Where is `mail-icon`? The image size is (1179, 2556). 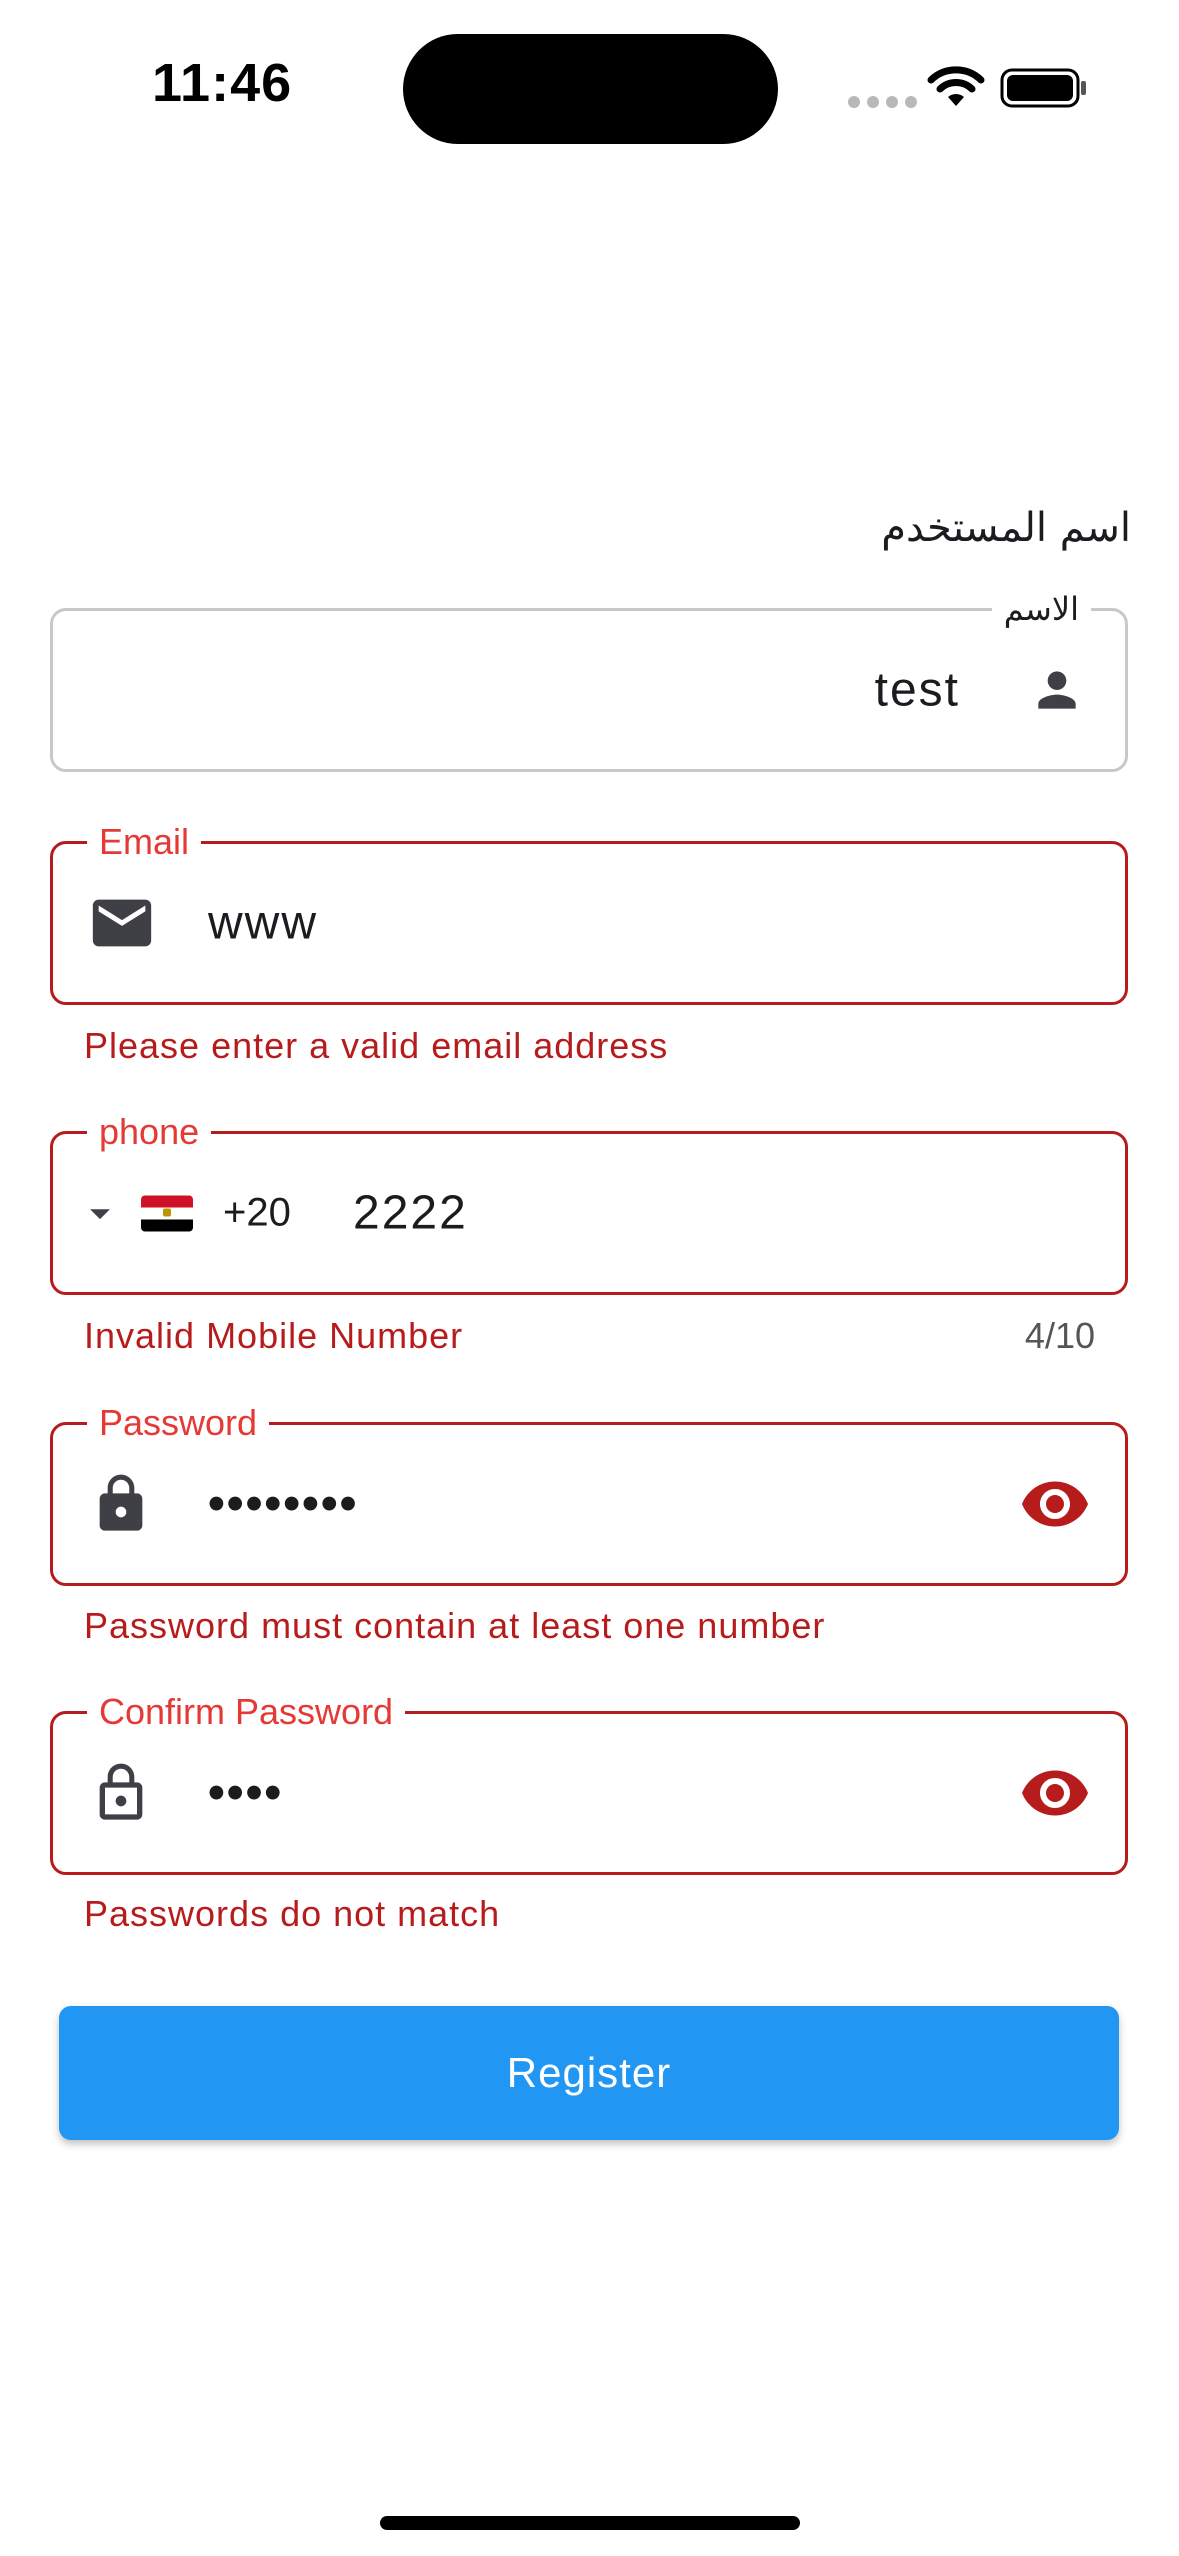 mail-icon is located at coordinates (122, 923).